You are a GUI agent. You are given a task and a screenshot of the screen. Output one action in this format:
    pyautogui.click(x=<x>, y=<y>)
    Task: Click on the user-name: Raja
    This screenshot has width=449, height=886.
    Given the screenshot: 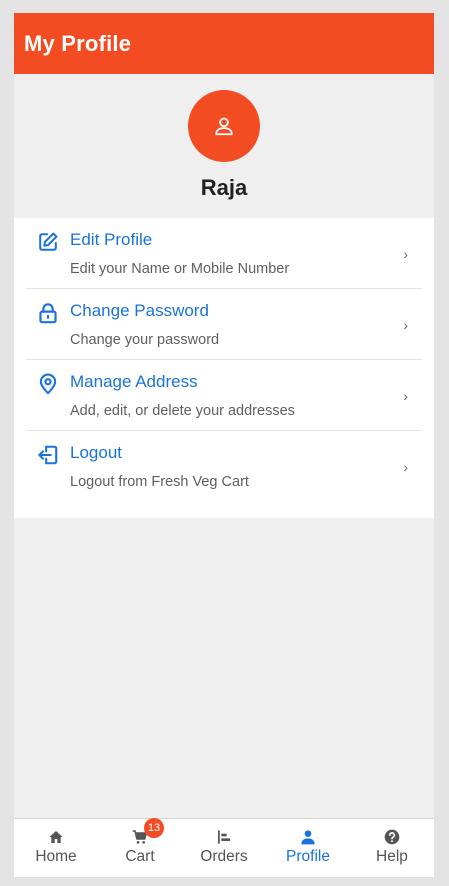 What is the action you would take?
    pyautogui.click(x=224, y=187)
    